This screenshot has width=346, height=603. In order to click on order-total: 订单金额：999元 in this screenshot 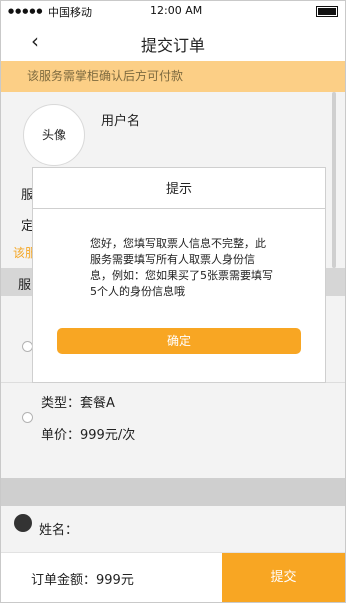, I will do `click(82, 580)`.